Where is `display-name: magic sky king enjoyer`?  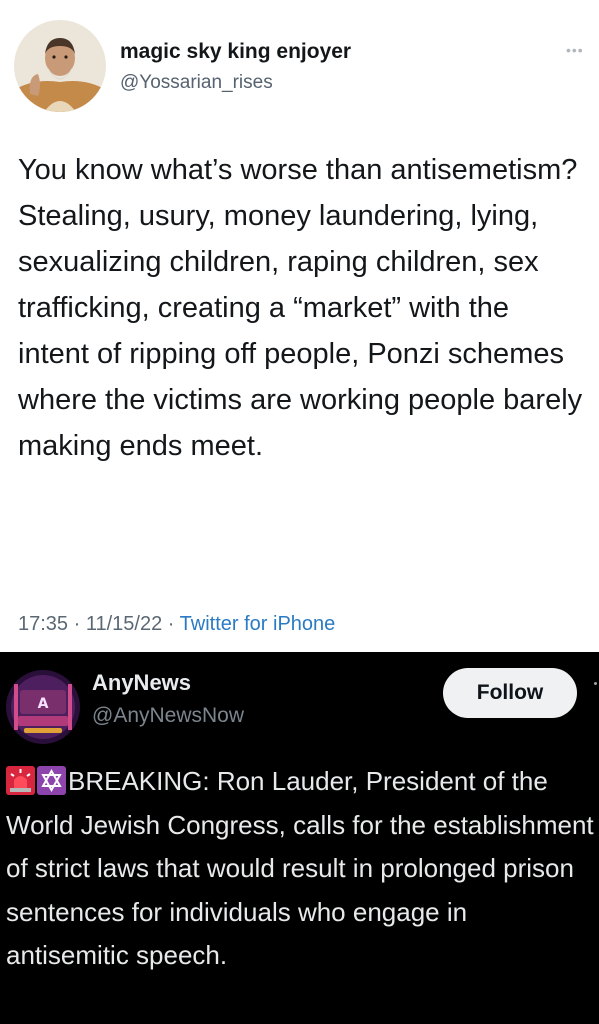
display-name: magic sky king enjoyer is located at coordinates (235, 52).